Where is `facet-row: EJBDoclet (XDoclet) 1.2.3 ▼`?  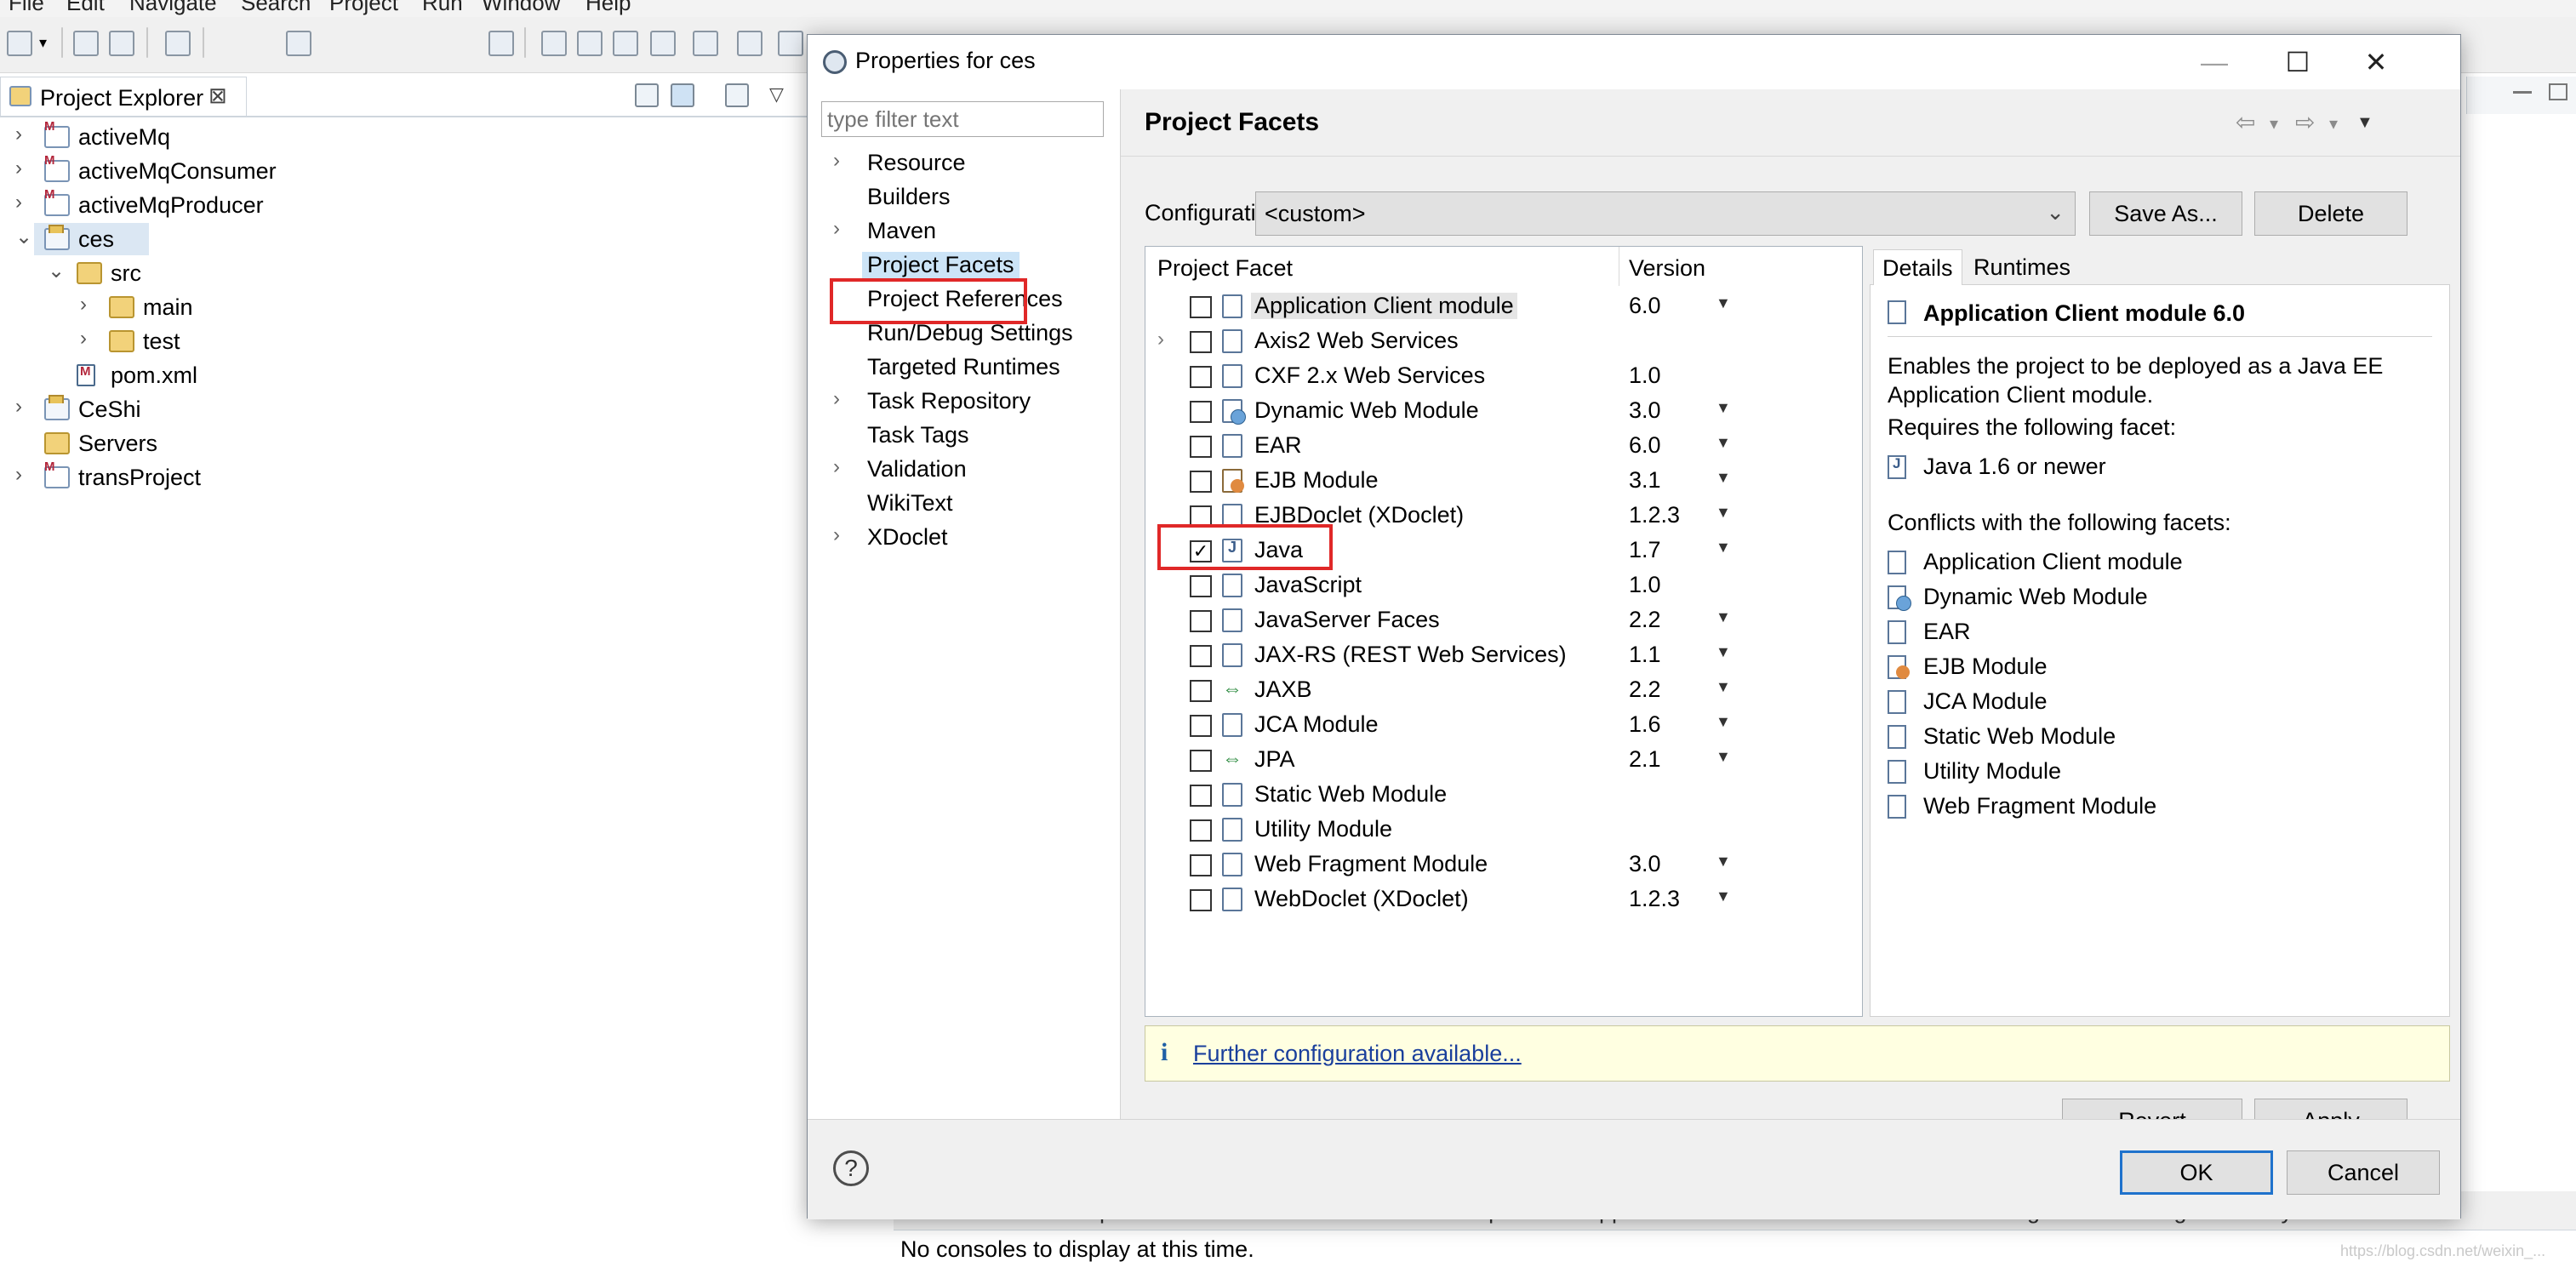
facet-row: EJBDoclet (XDoclet) 1.2.3 ▼ is located at coordinates (1503, 516).